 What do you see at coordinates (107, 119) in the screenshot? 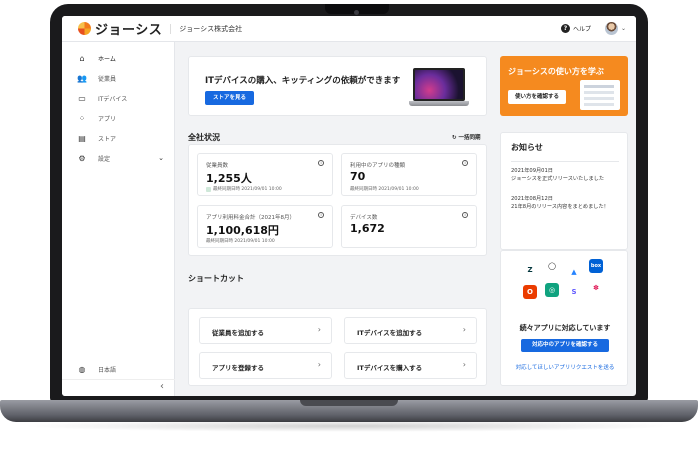
I see `sidebar-item-label: アプリ` at bounding box center [107, 119].